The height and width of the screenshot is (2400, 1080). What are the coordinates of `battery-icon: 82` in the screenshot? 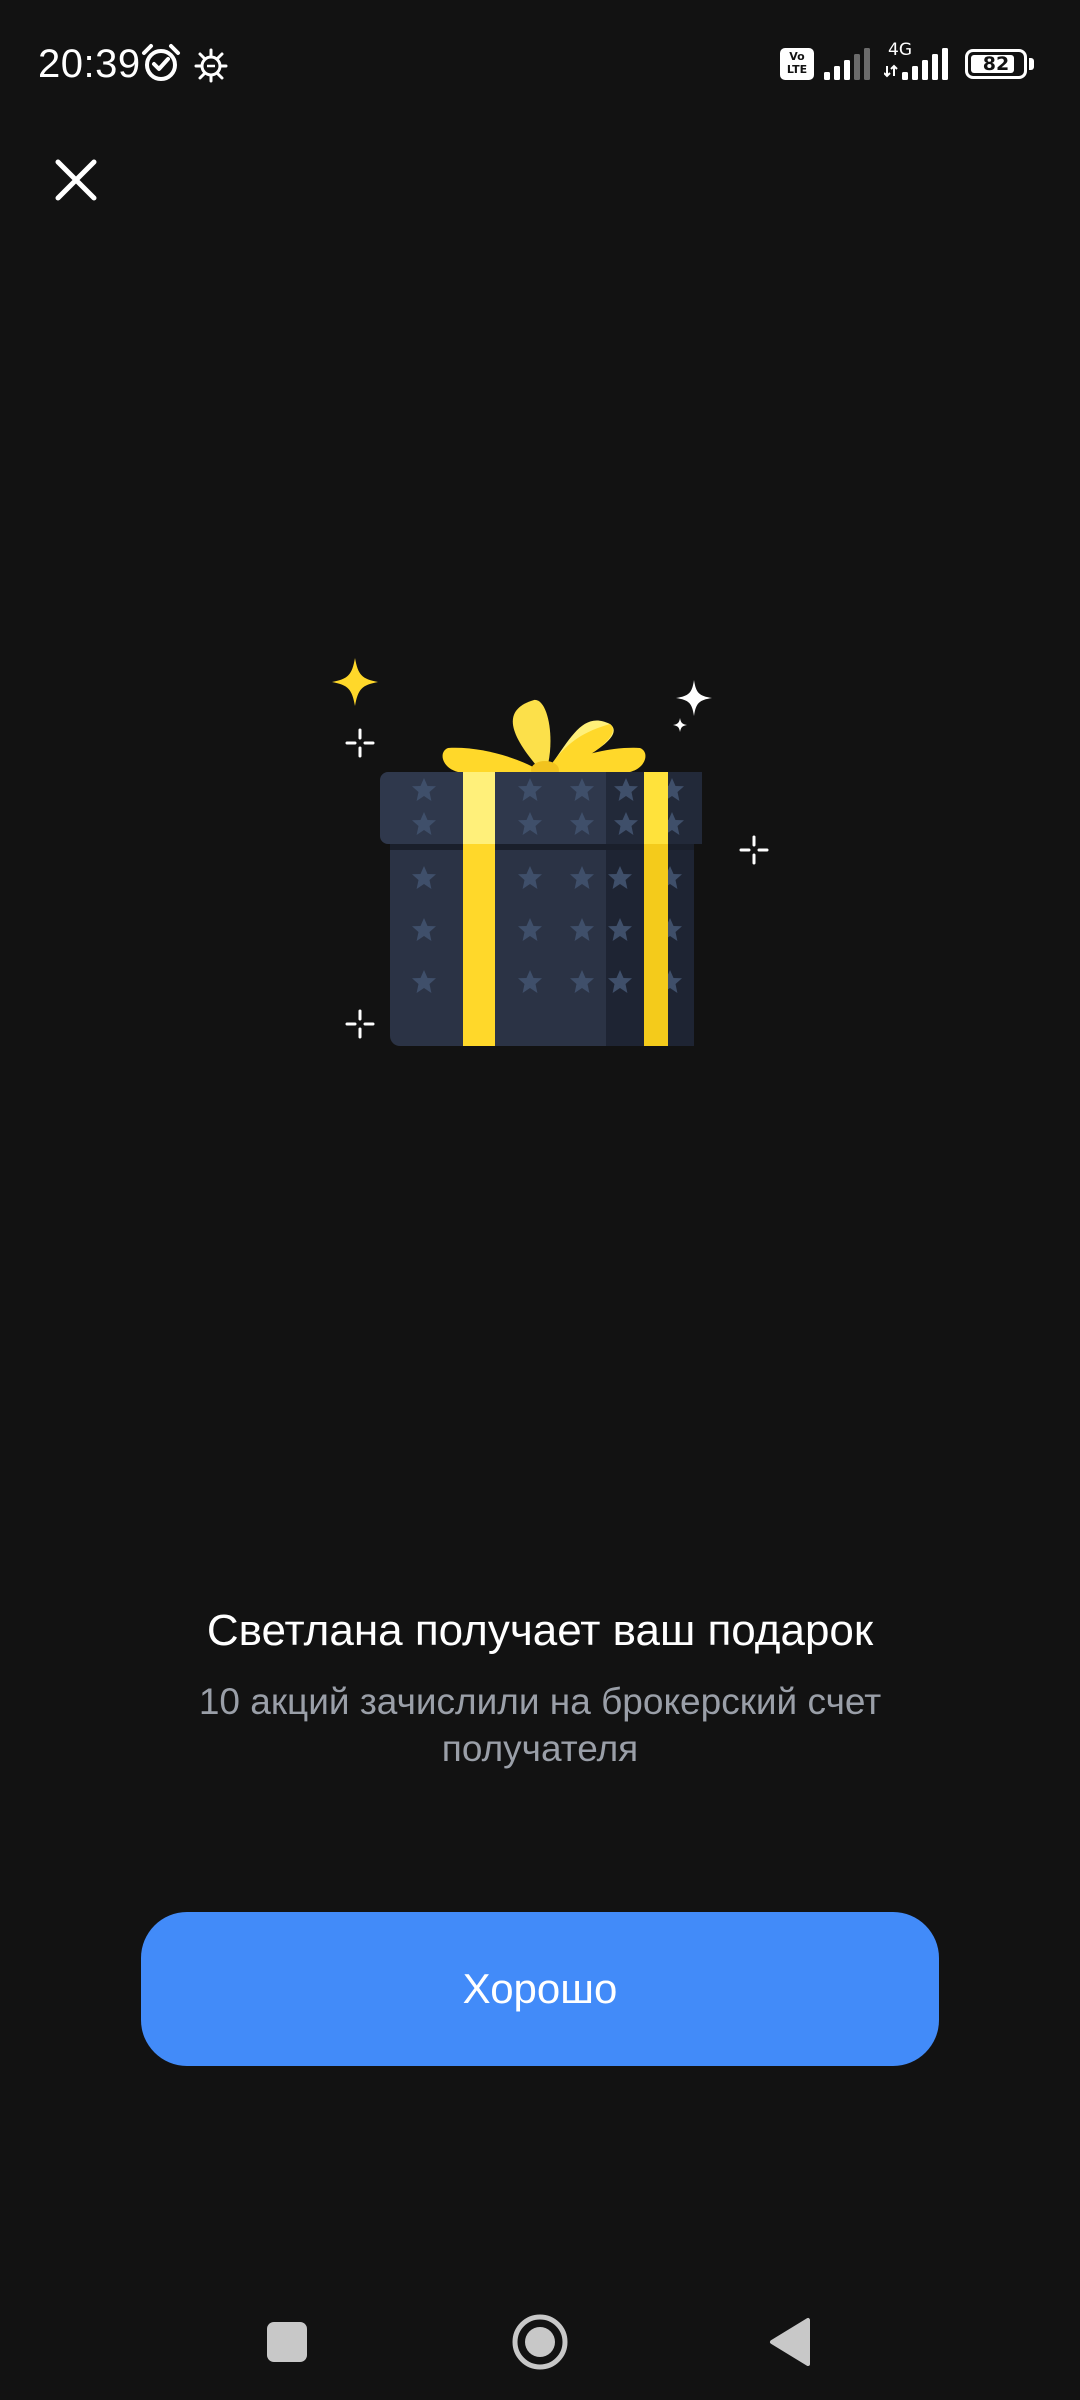 It's located at (996, 64).